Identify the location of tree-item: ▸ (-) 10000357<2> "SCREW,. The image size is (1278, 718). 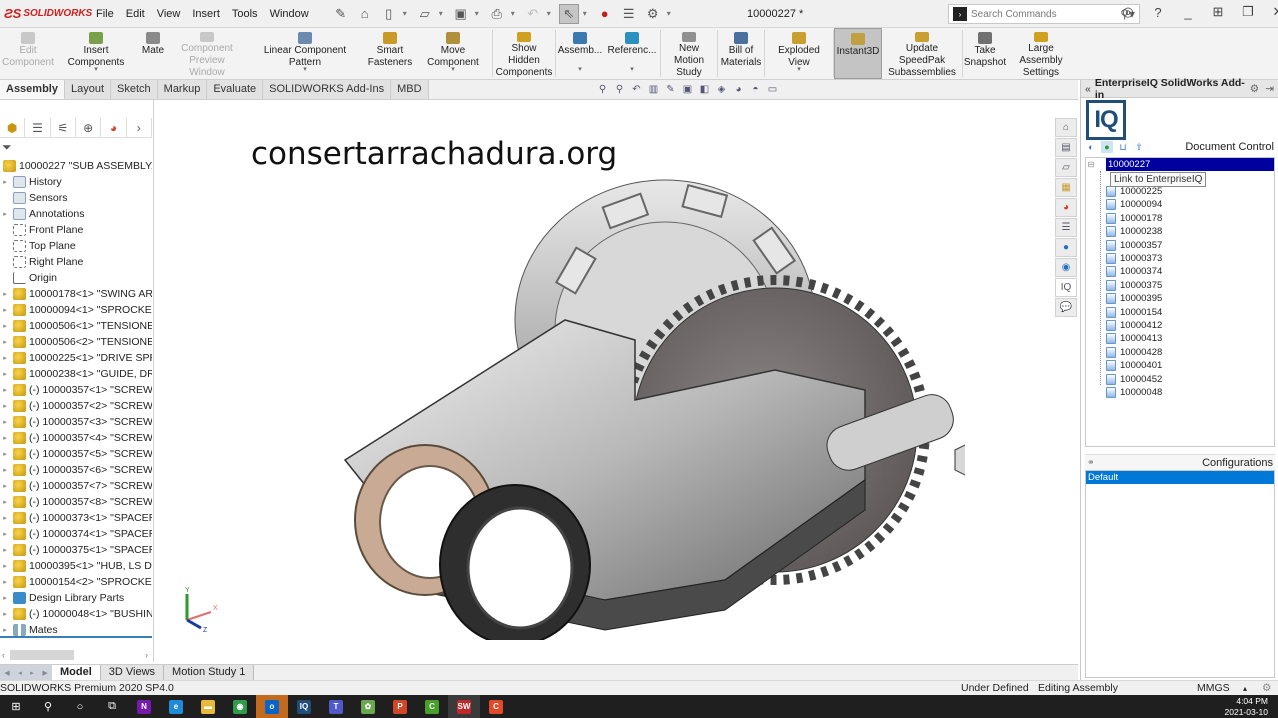
(76, 406).